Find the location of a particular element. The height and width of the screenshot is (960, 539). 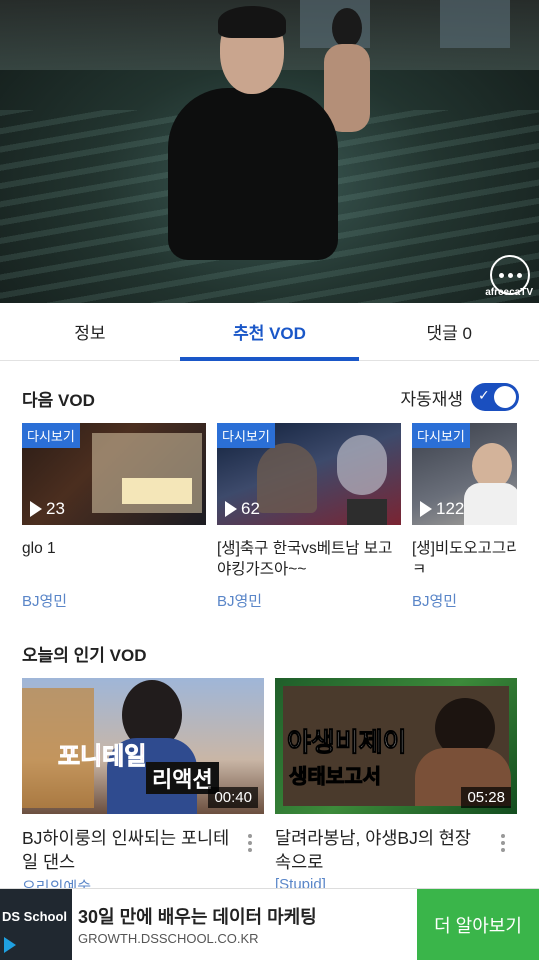

vod-title: [생]비도오고그리 ..철권...ㅋㅋ is located at coordinates (464, 559).